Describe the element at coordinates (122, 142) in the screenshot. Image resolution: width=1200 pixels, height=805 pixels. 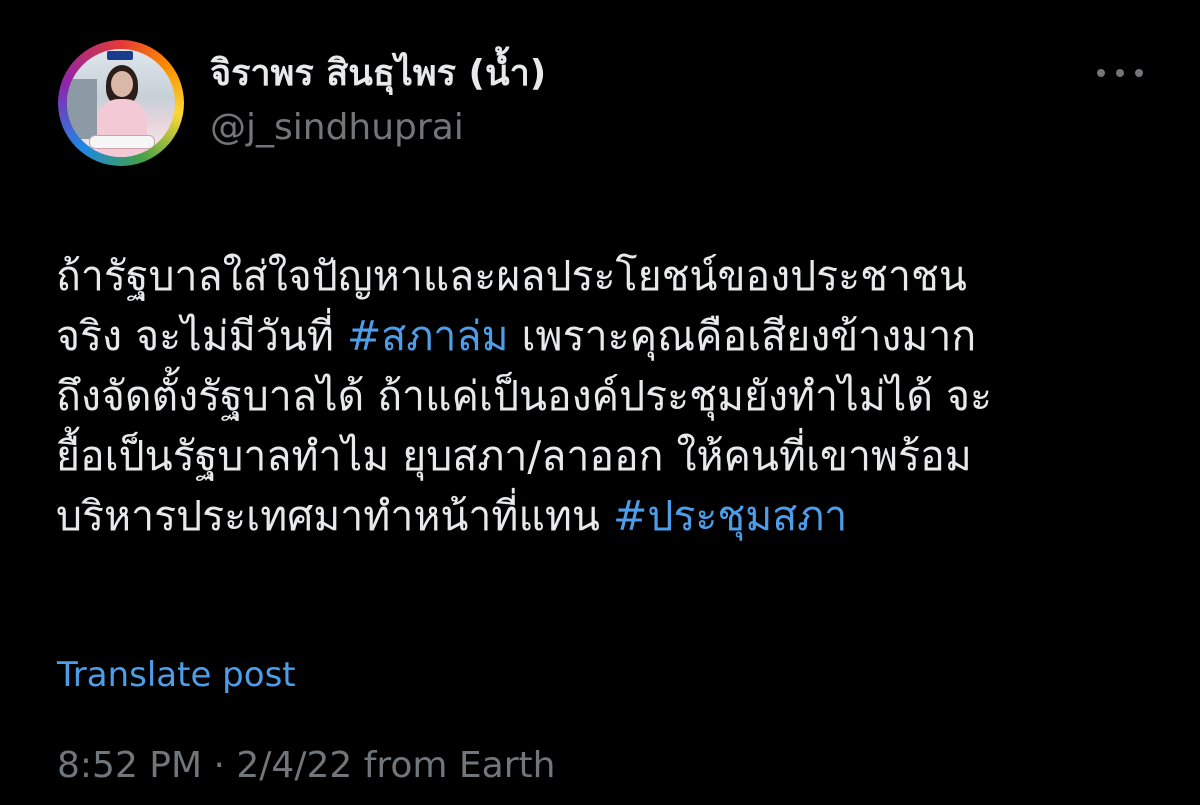
I see `avatar-ribbon` at that location.